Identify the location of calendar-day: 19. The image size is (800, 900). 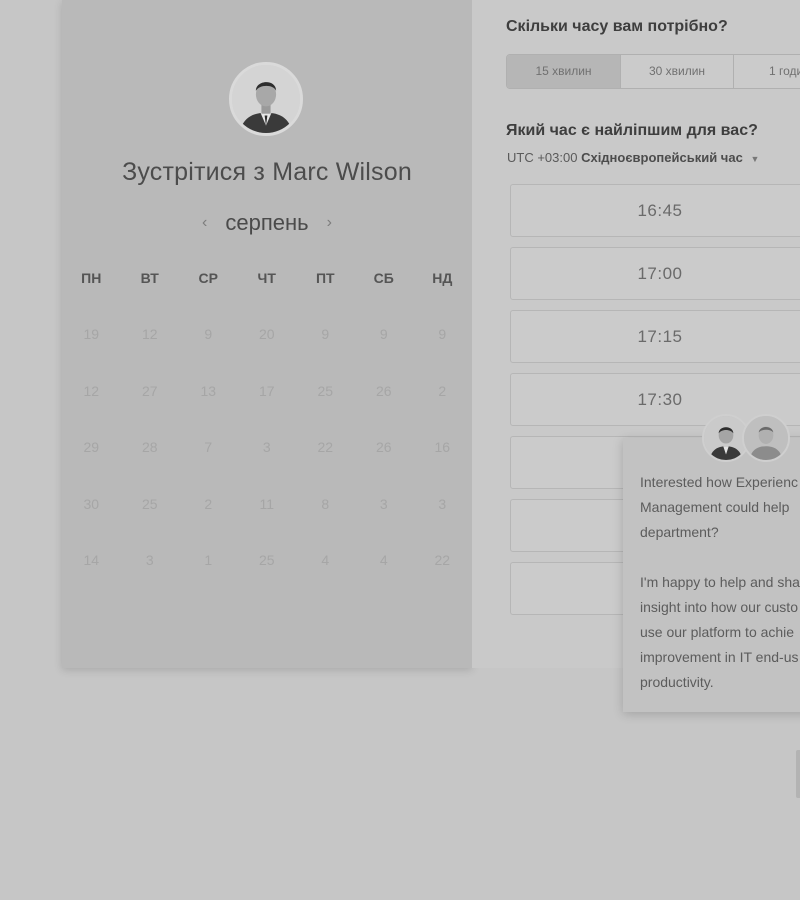
(91, 334).